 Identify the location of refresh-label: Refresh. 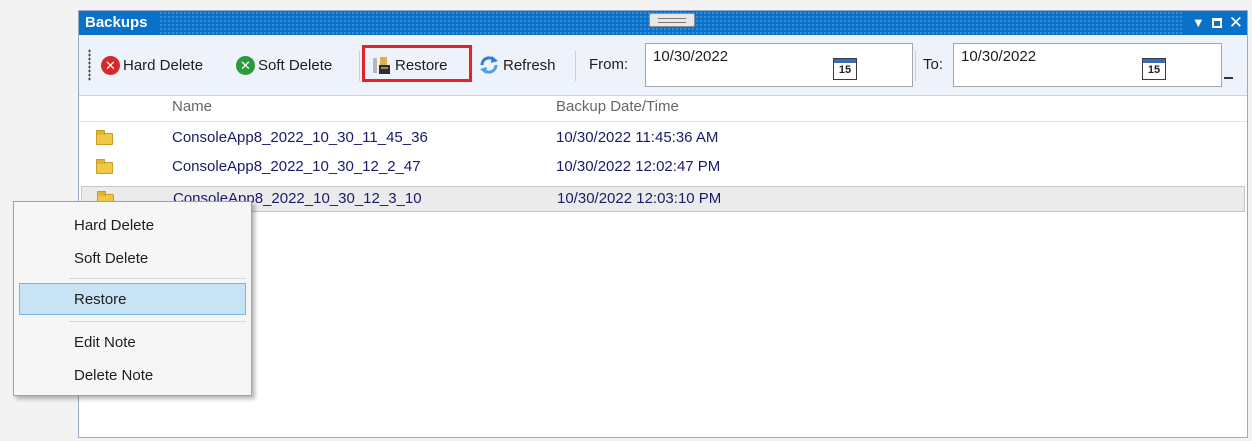
(529, 65).